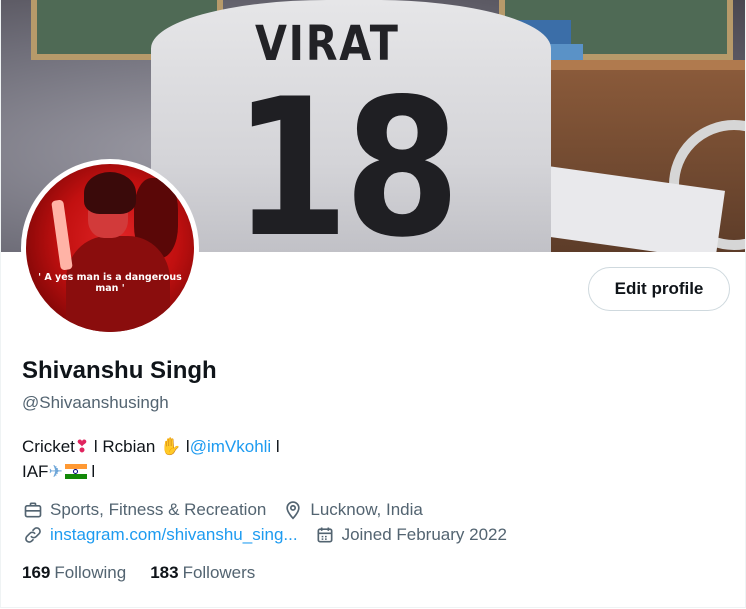 Image resolution: width=746 pixels, height=609 pixels. Describe the element at coordinates (158, 509) in the screenshot. I see `profile-category-text: Sports, Fitness & Recreation` at that location.